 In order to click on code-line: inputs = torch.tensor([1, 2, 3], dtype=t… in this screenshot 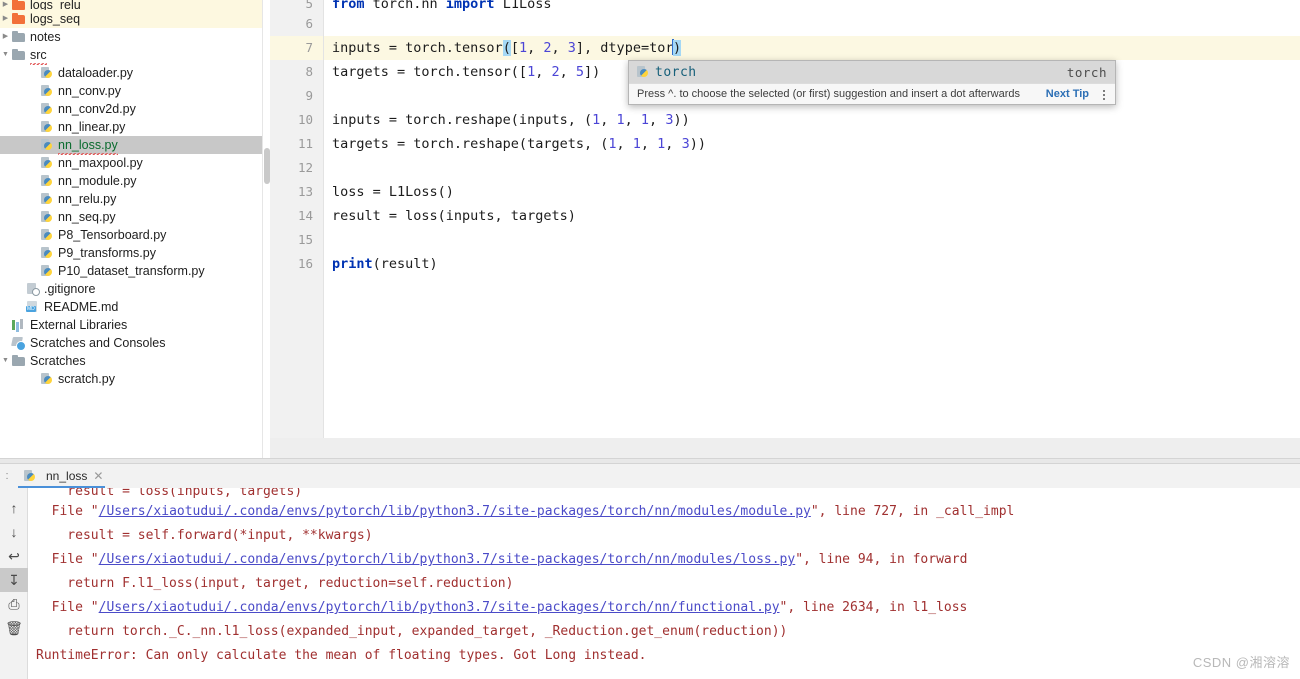, I will do `click(812, 48)`.